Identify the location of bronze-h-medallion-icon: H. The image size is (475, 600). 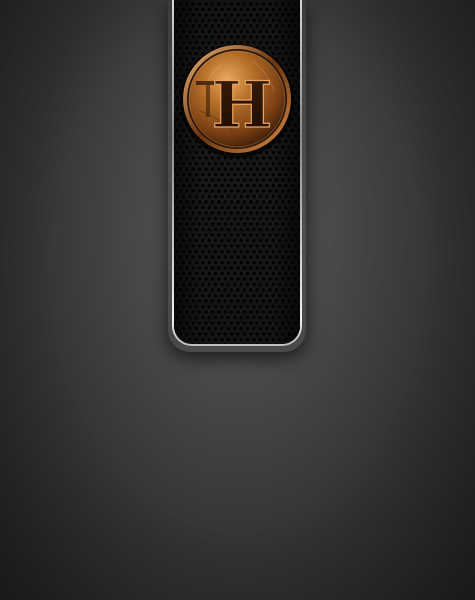
(237, 100).